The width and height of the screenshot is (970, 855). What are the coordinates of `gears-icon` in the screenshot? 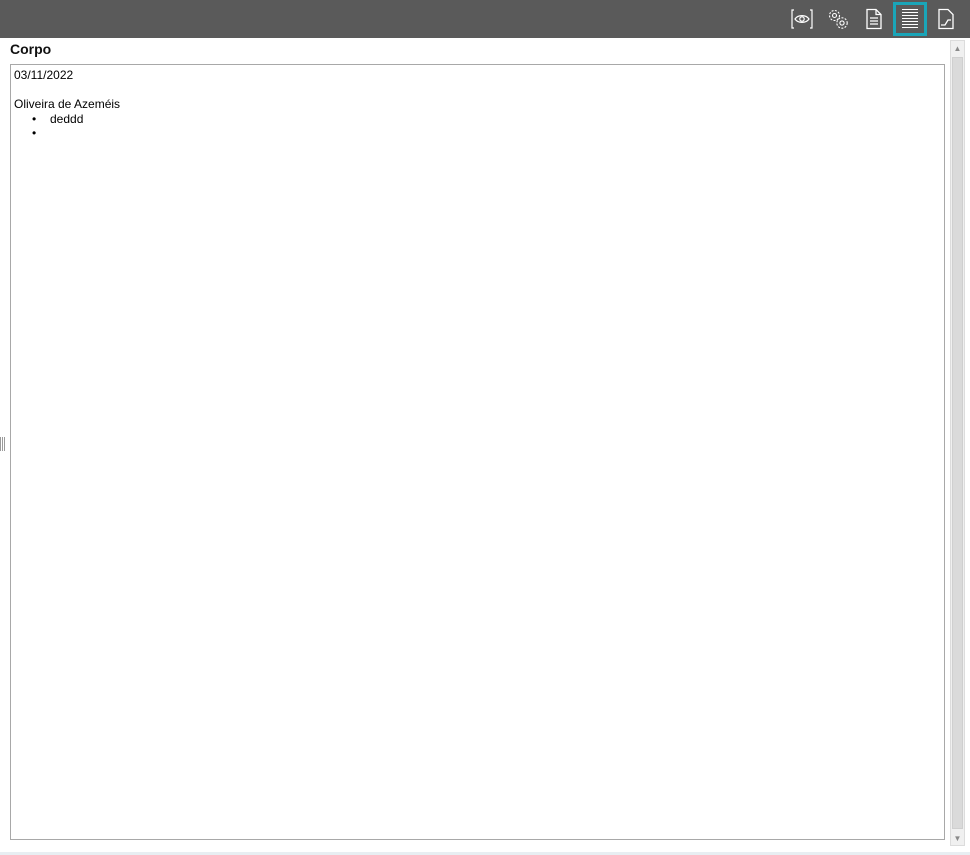 It's located at (838, 19).